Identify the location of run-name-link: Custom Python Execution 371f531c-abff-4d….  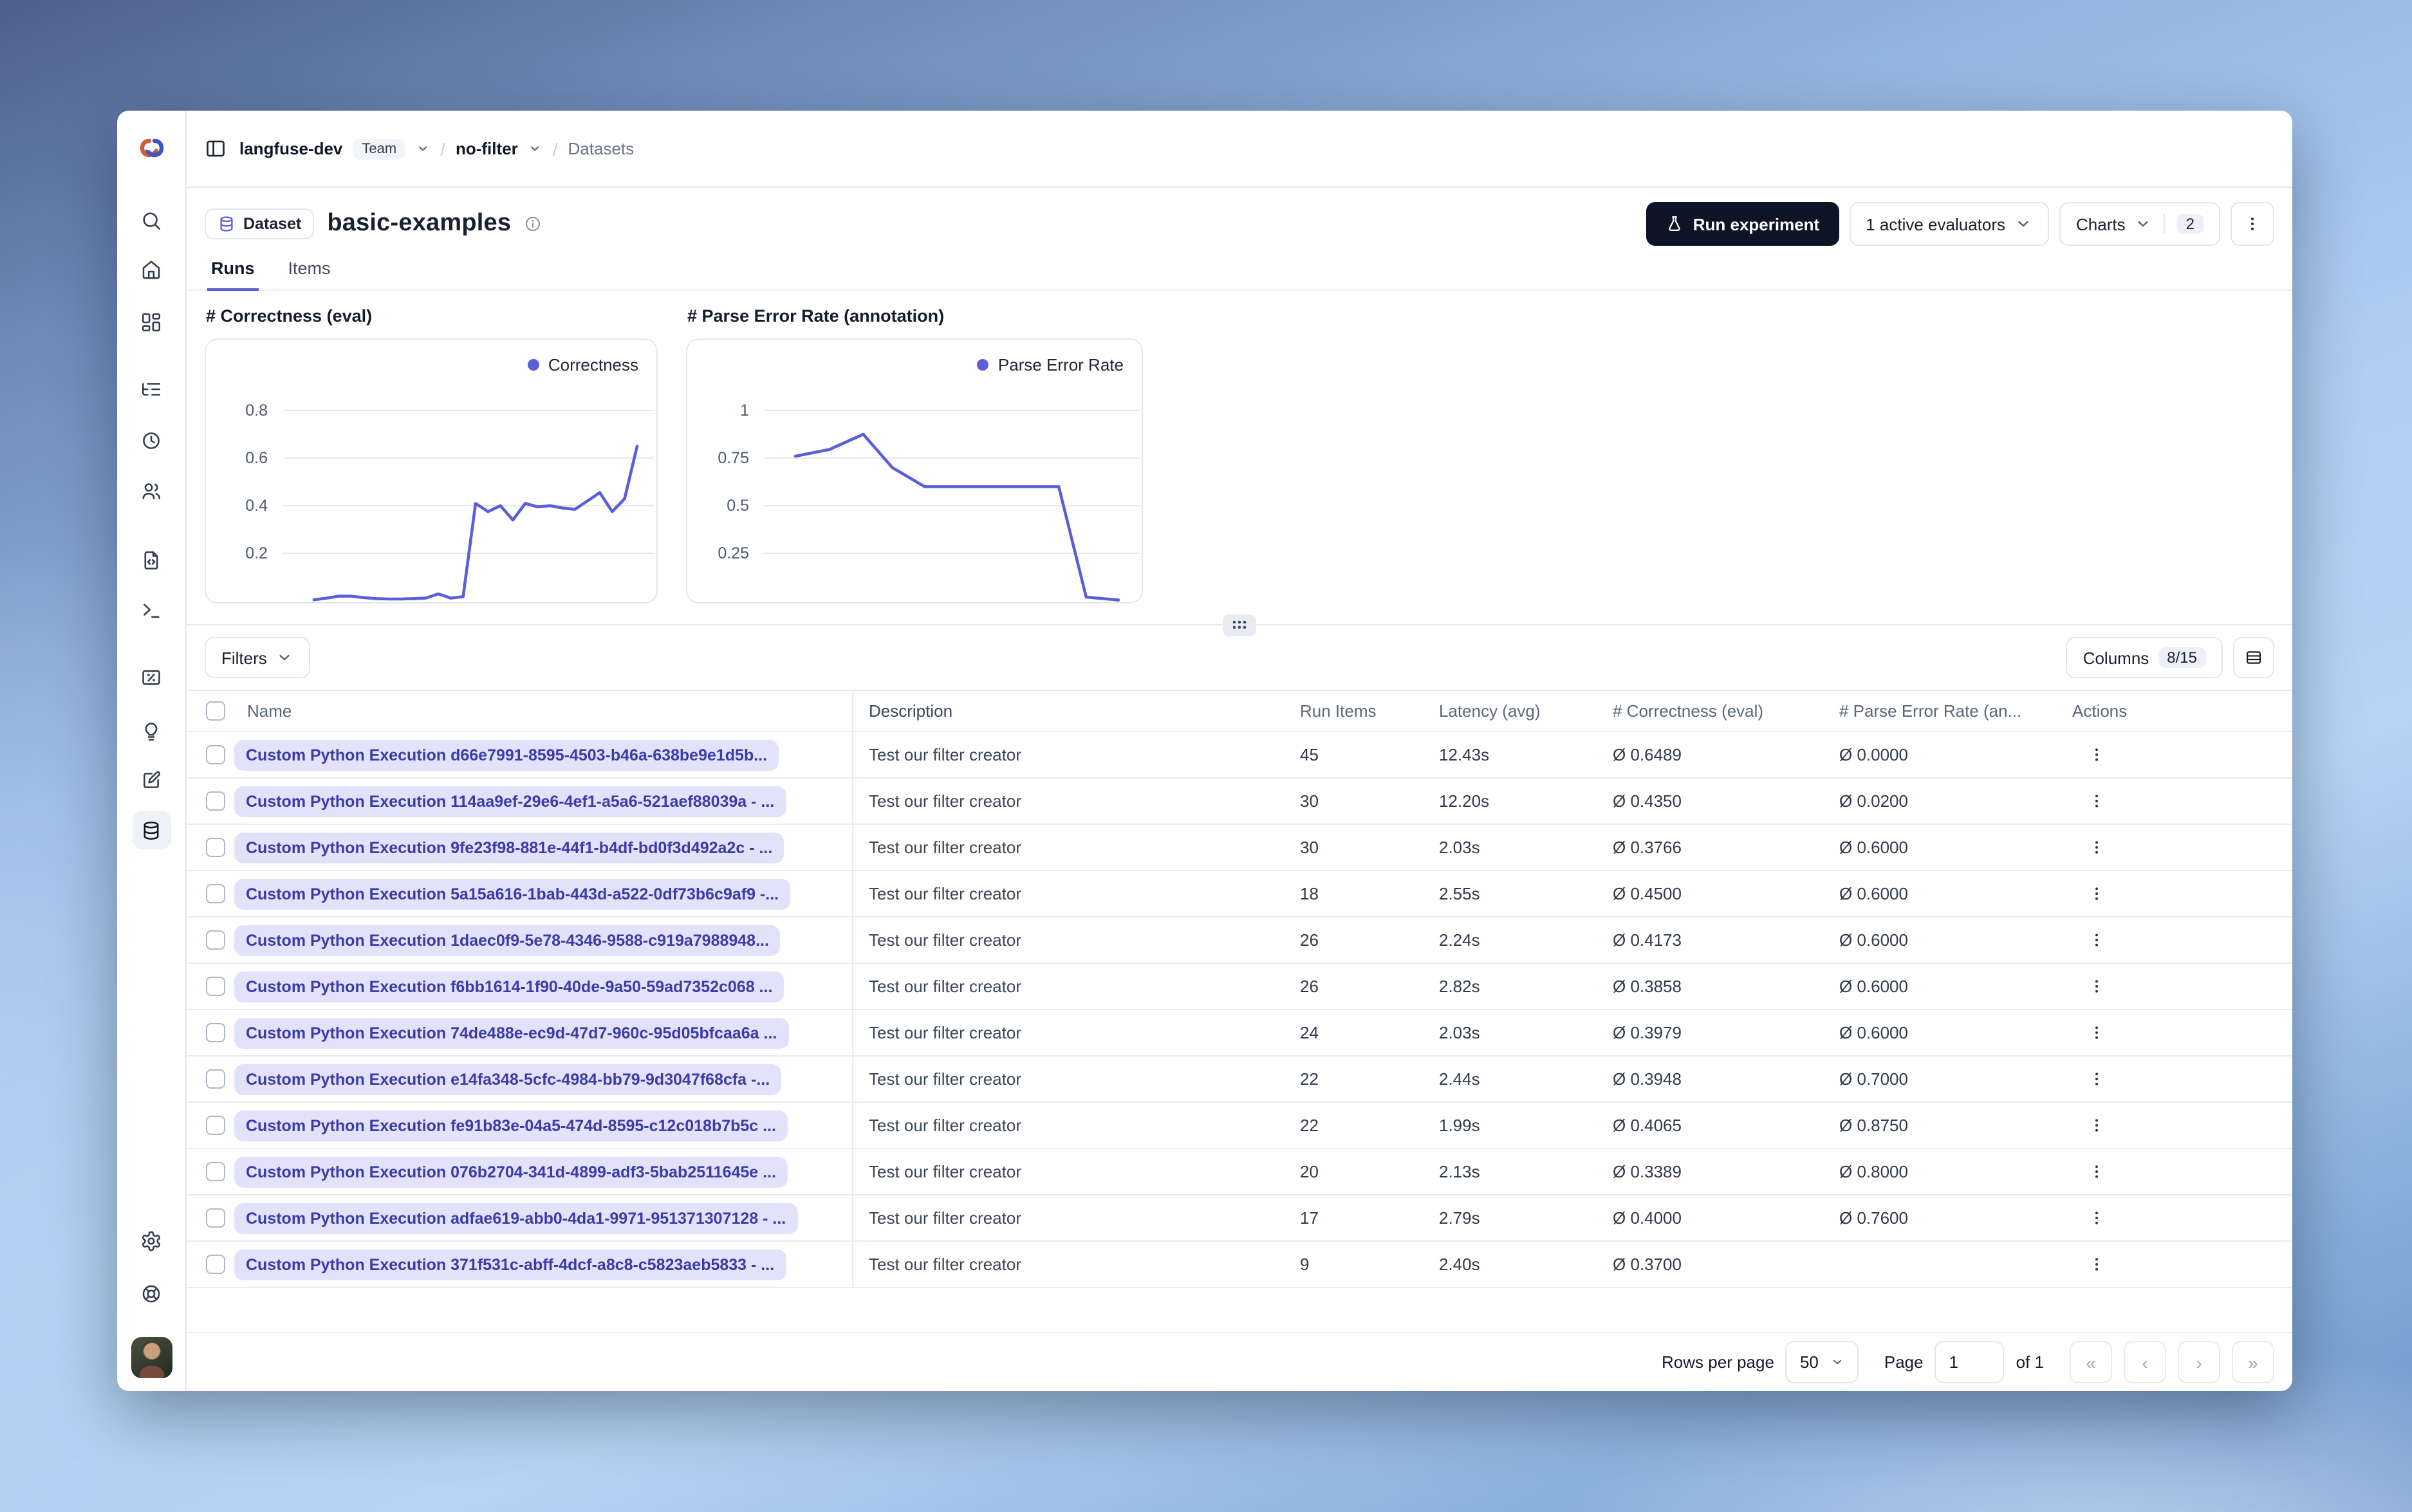
(510, 1264).